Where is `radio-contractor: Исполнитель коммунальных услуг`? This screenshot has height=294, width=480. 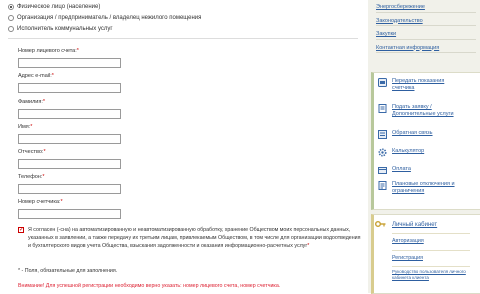 radio-contractor: Исполнитель коммунальных услуг is located at coordinates (60, 29).